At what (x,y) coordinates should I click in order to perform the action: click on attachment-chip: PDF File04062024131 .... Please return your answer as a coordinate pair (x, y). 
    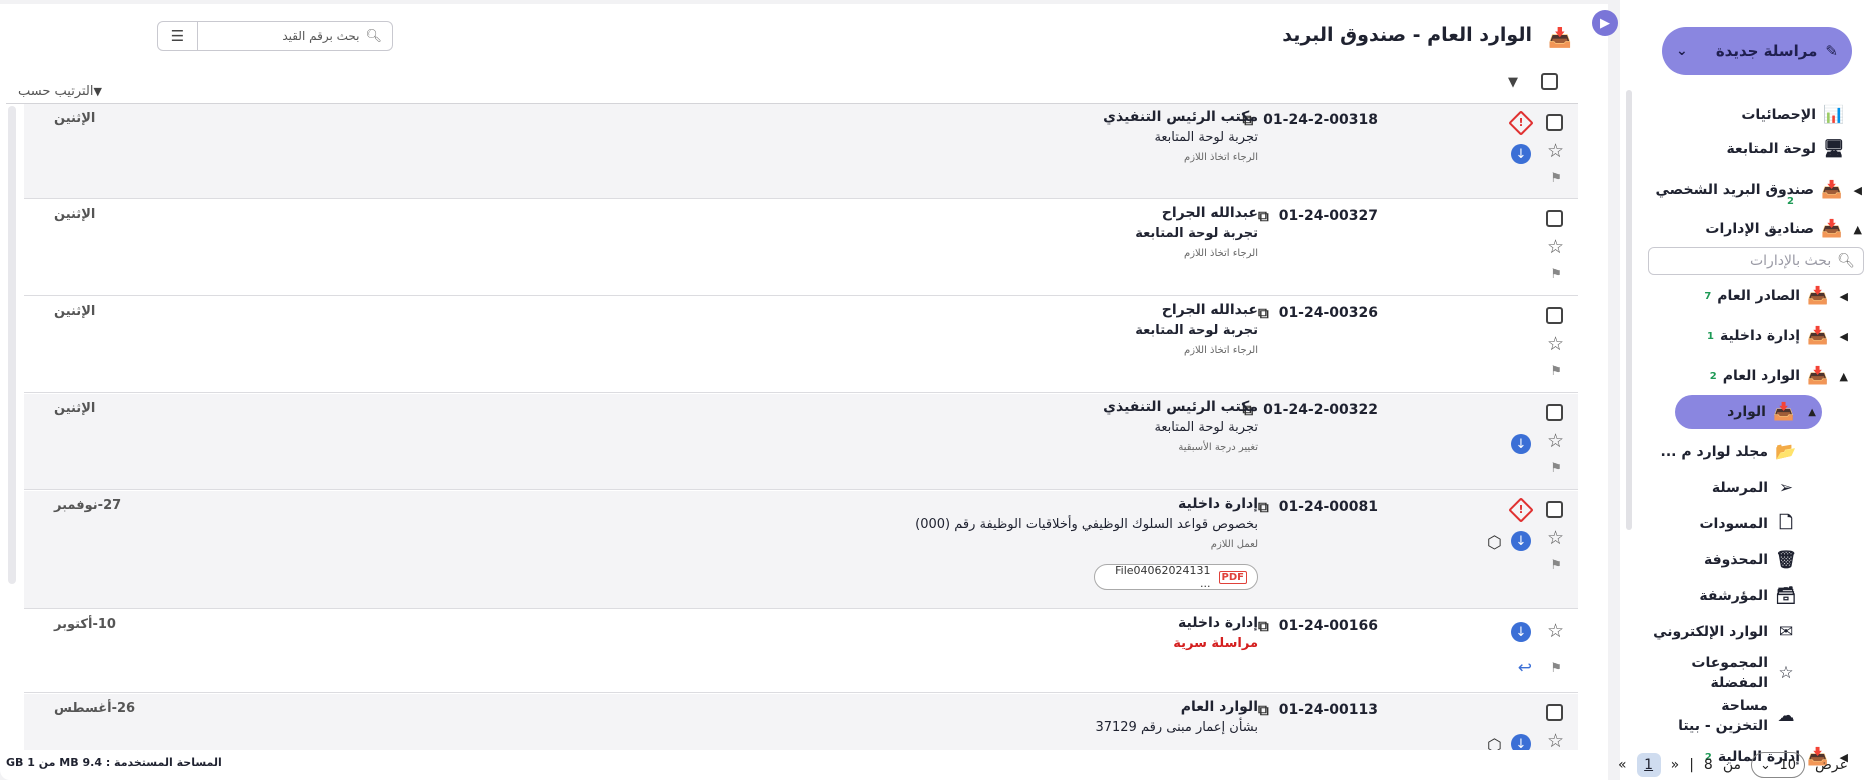
    Looking at the image, I should click on (1176, 577).